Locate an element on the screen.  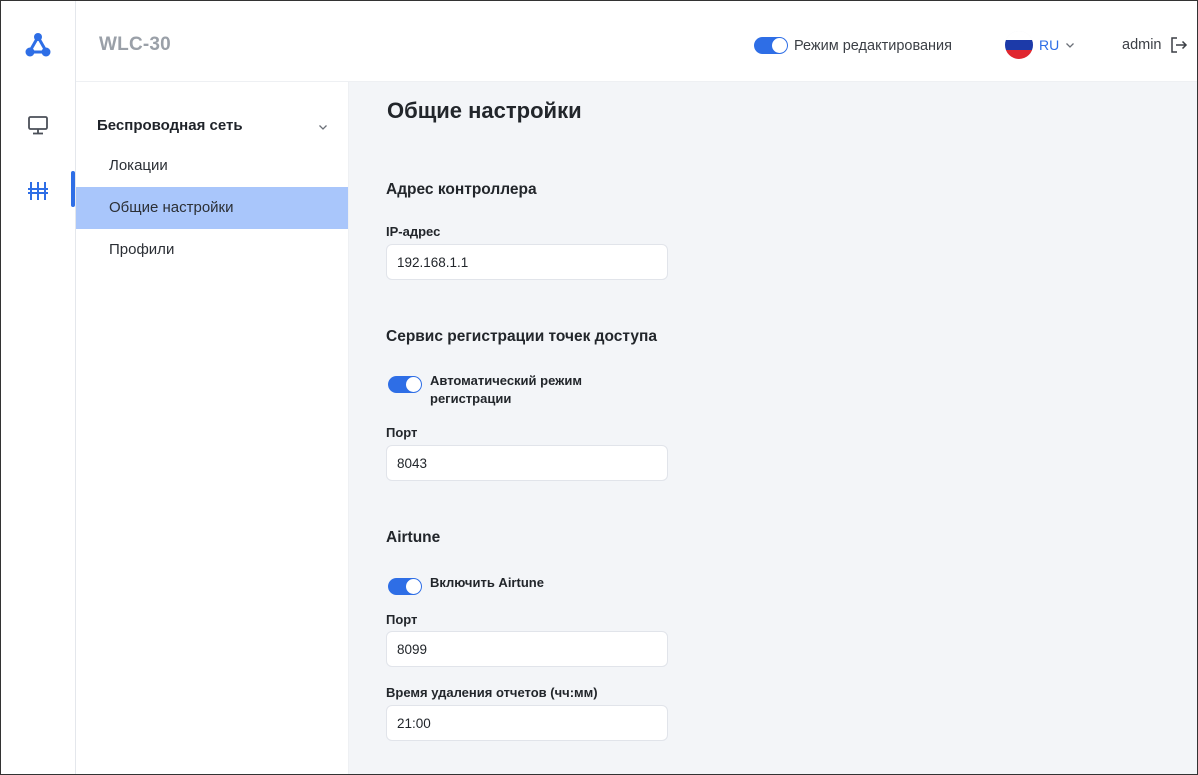
airtune-port-label: Порт is located at coordinates (402, 619).